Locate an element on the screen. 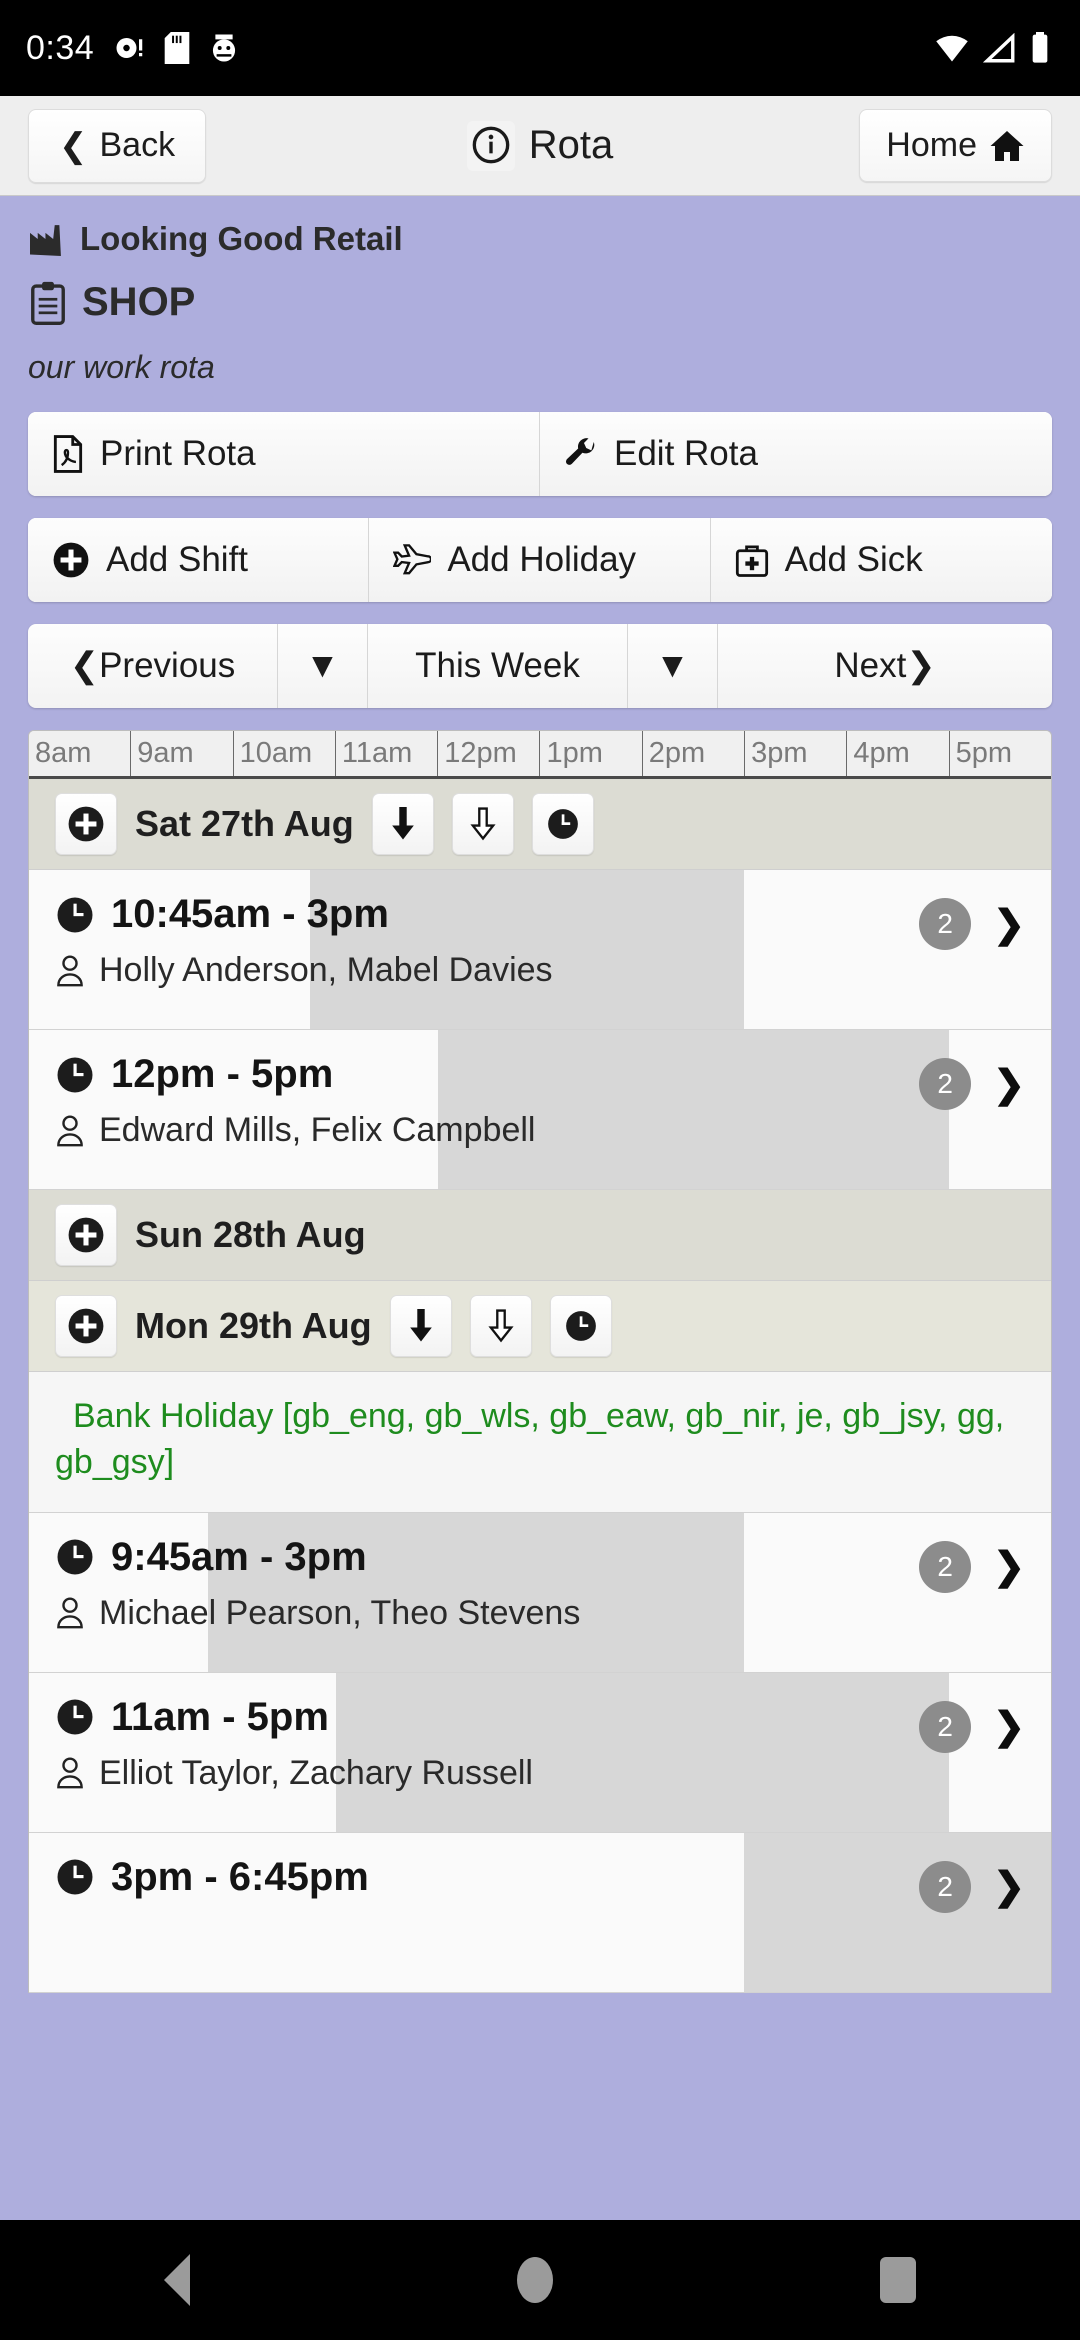  rota-actions-secondary: Add Shift Add Holiday Add Sick is located at coordinates (540, 560).